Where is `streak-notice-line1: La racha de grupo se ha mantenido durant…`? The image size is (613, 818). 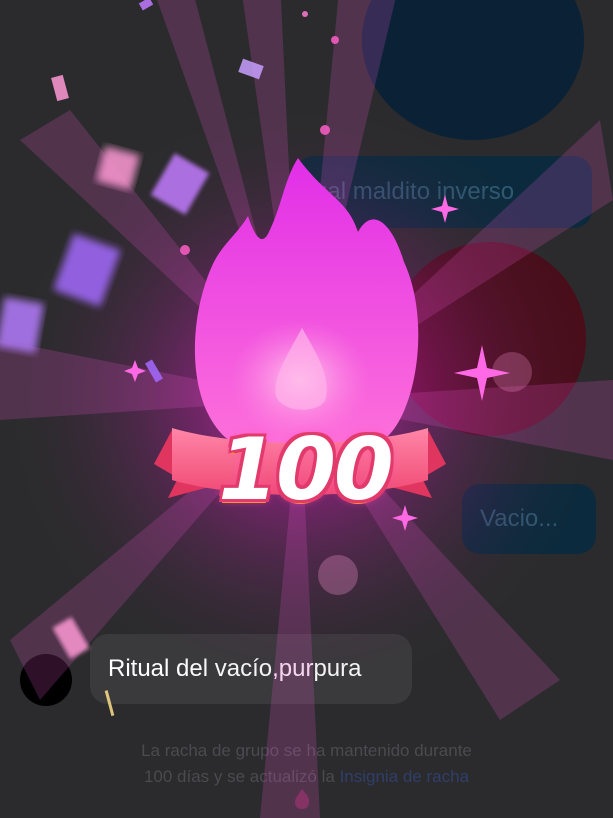 streak-notice-line1: La racha de grupo se ha mantenido durant… is located at coordinates (306, 750).